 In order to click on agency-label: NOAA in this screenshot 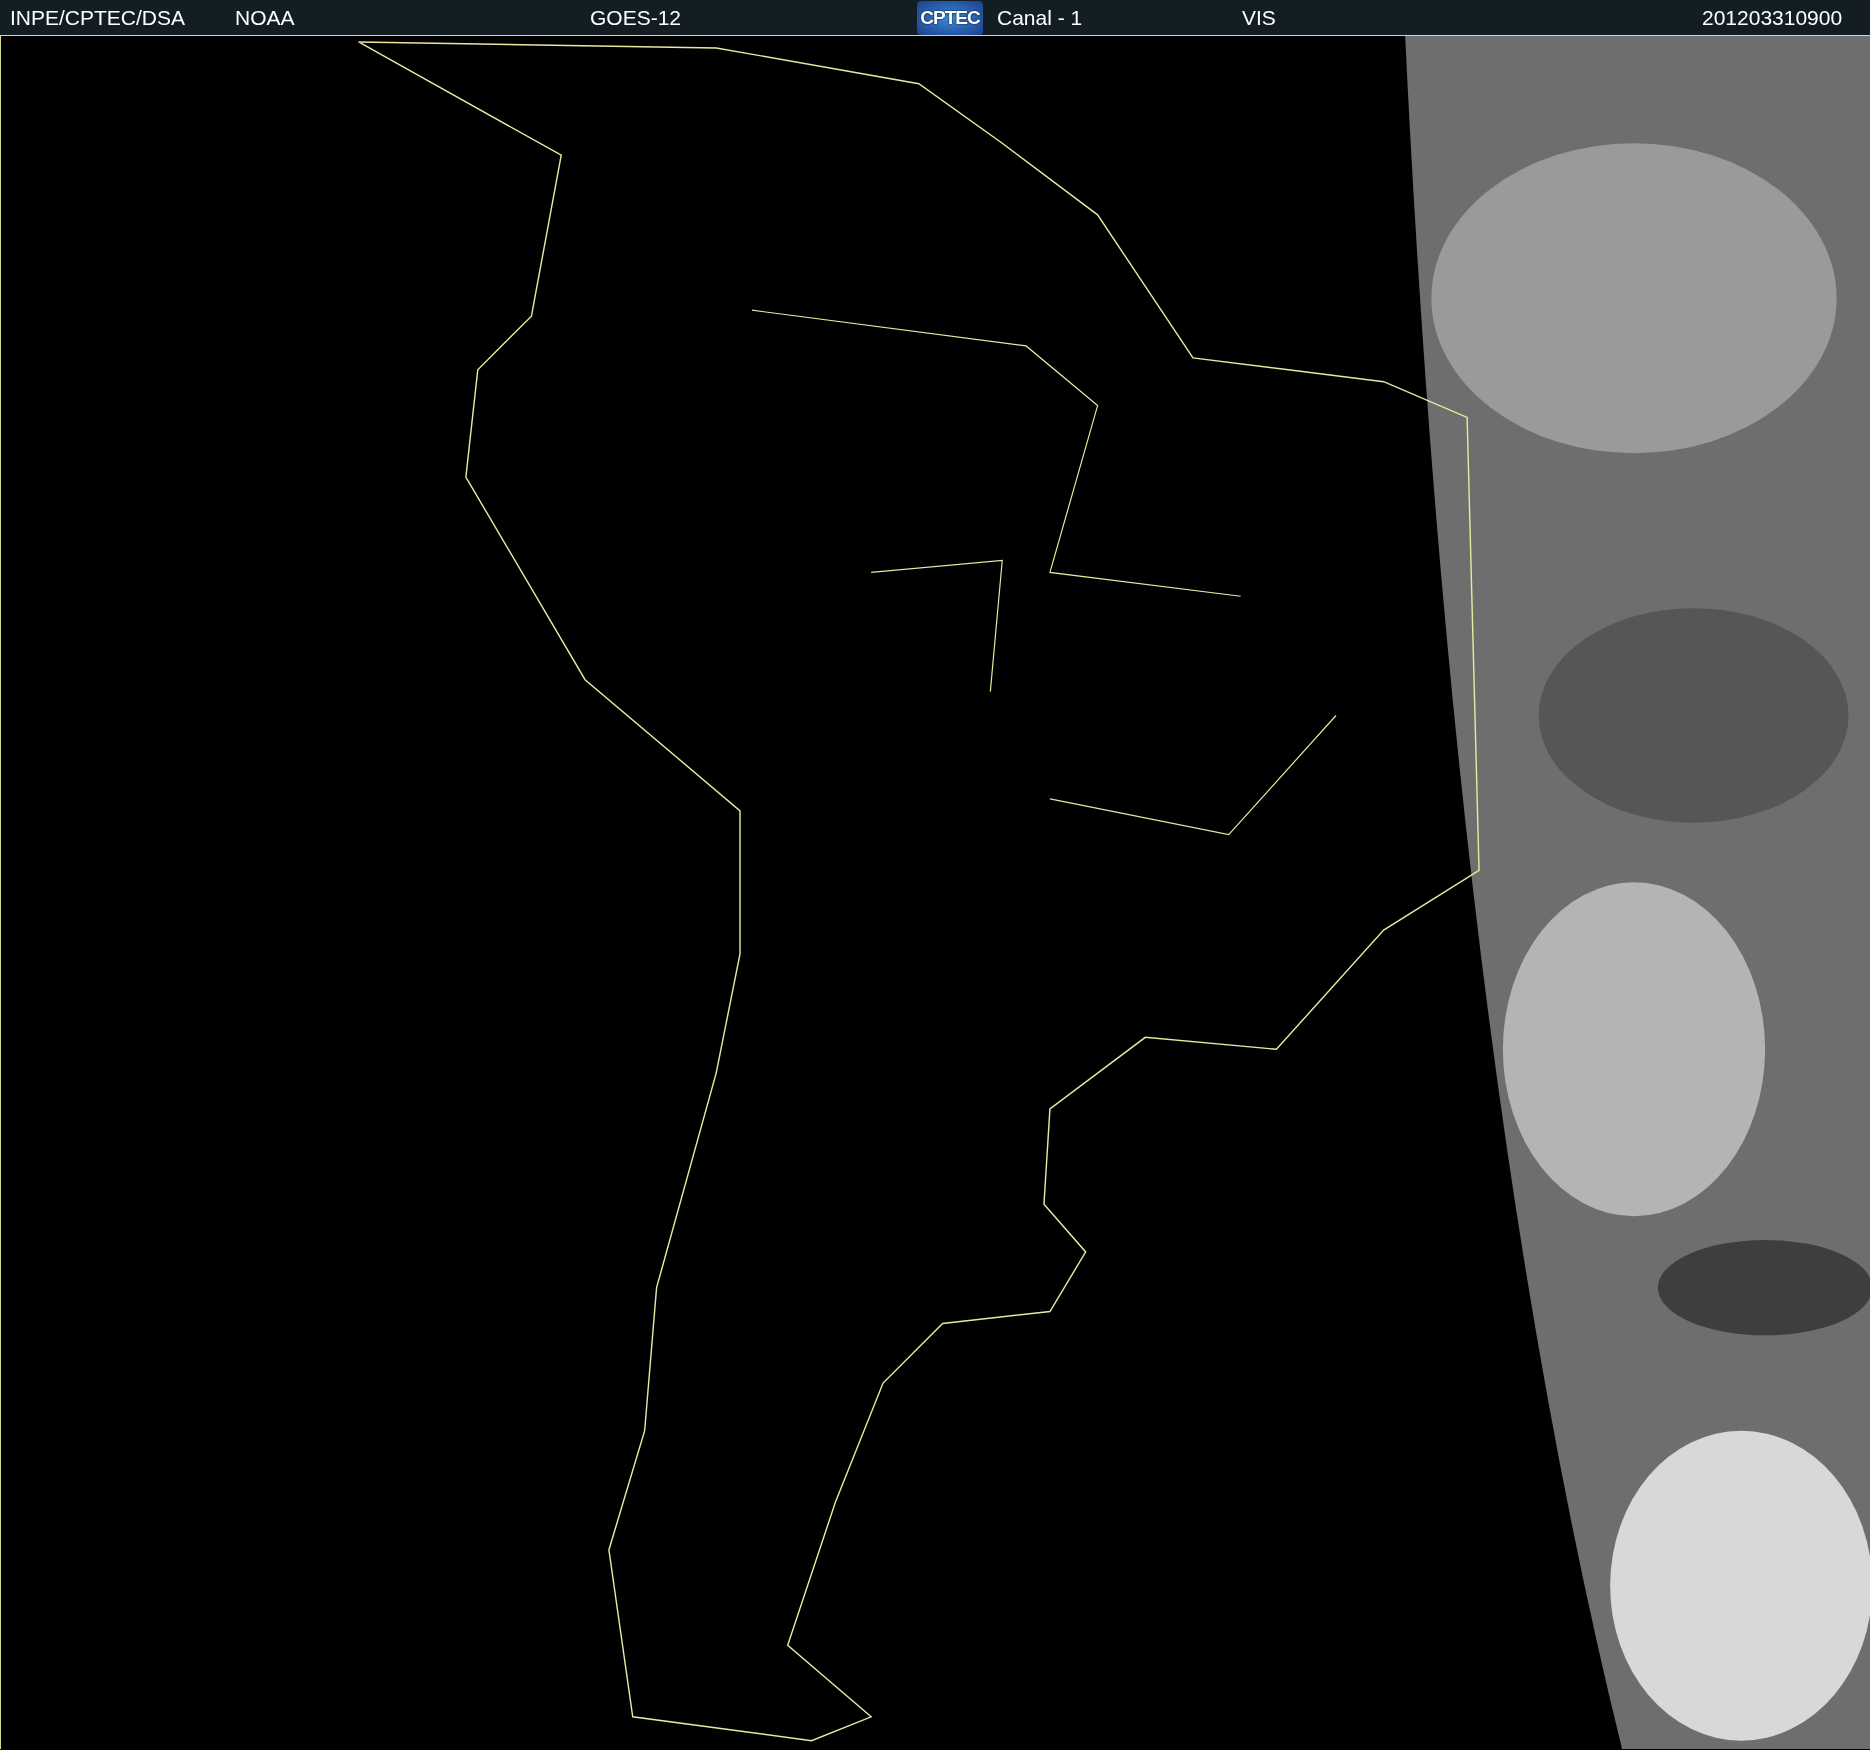, I will do `click(265, 17)`.